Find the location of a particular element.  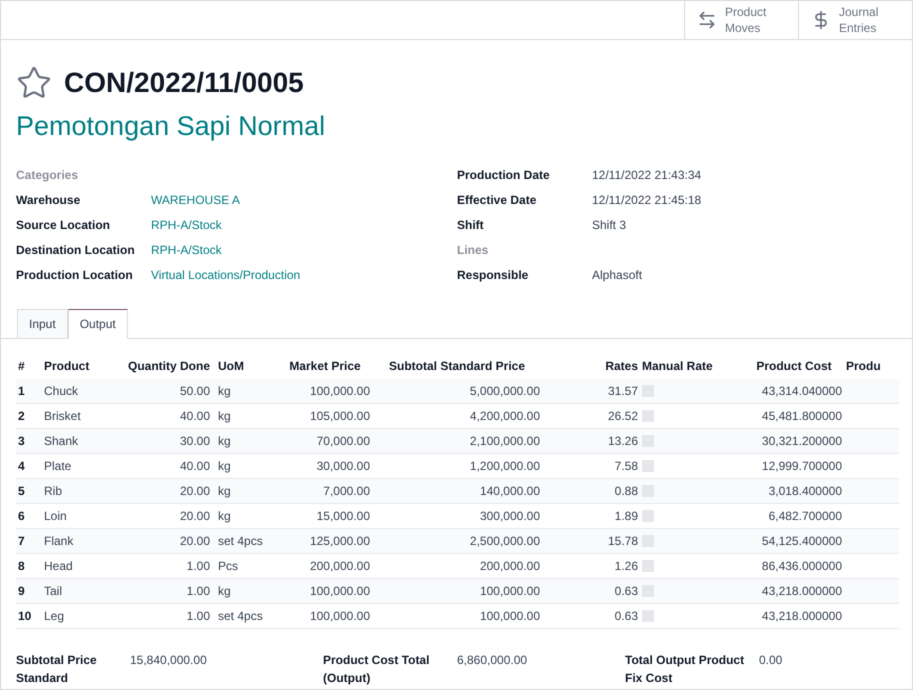

field-label: Responsible is located at coordinates (493, 275).